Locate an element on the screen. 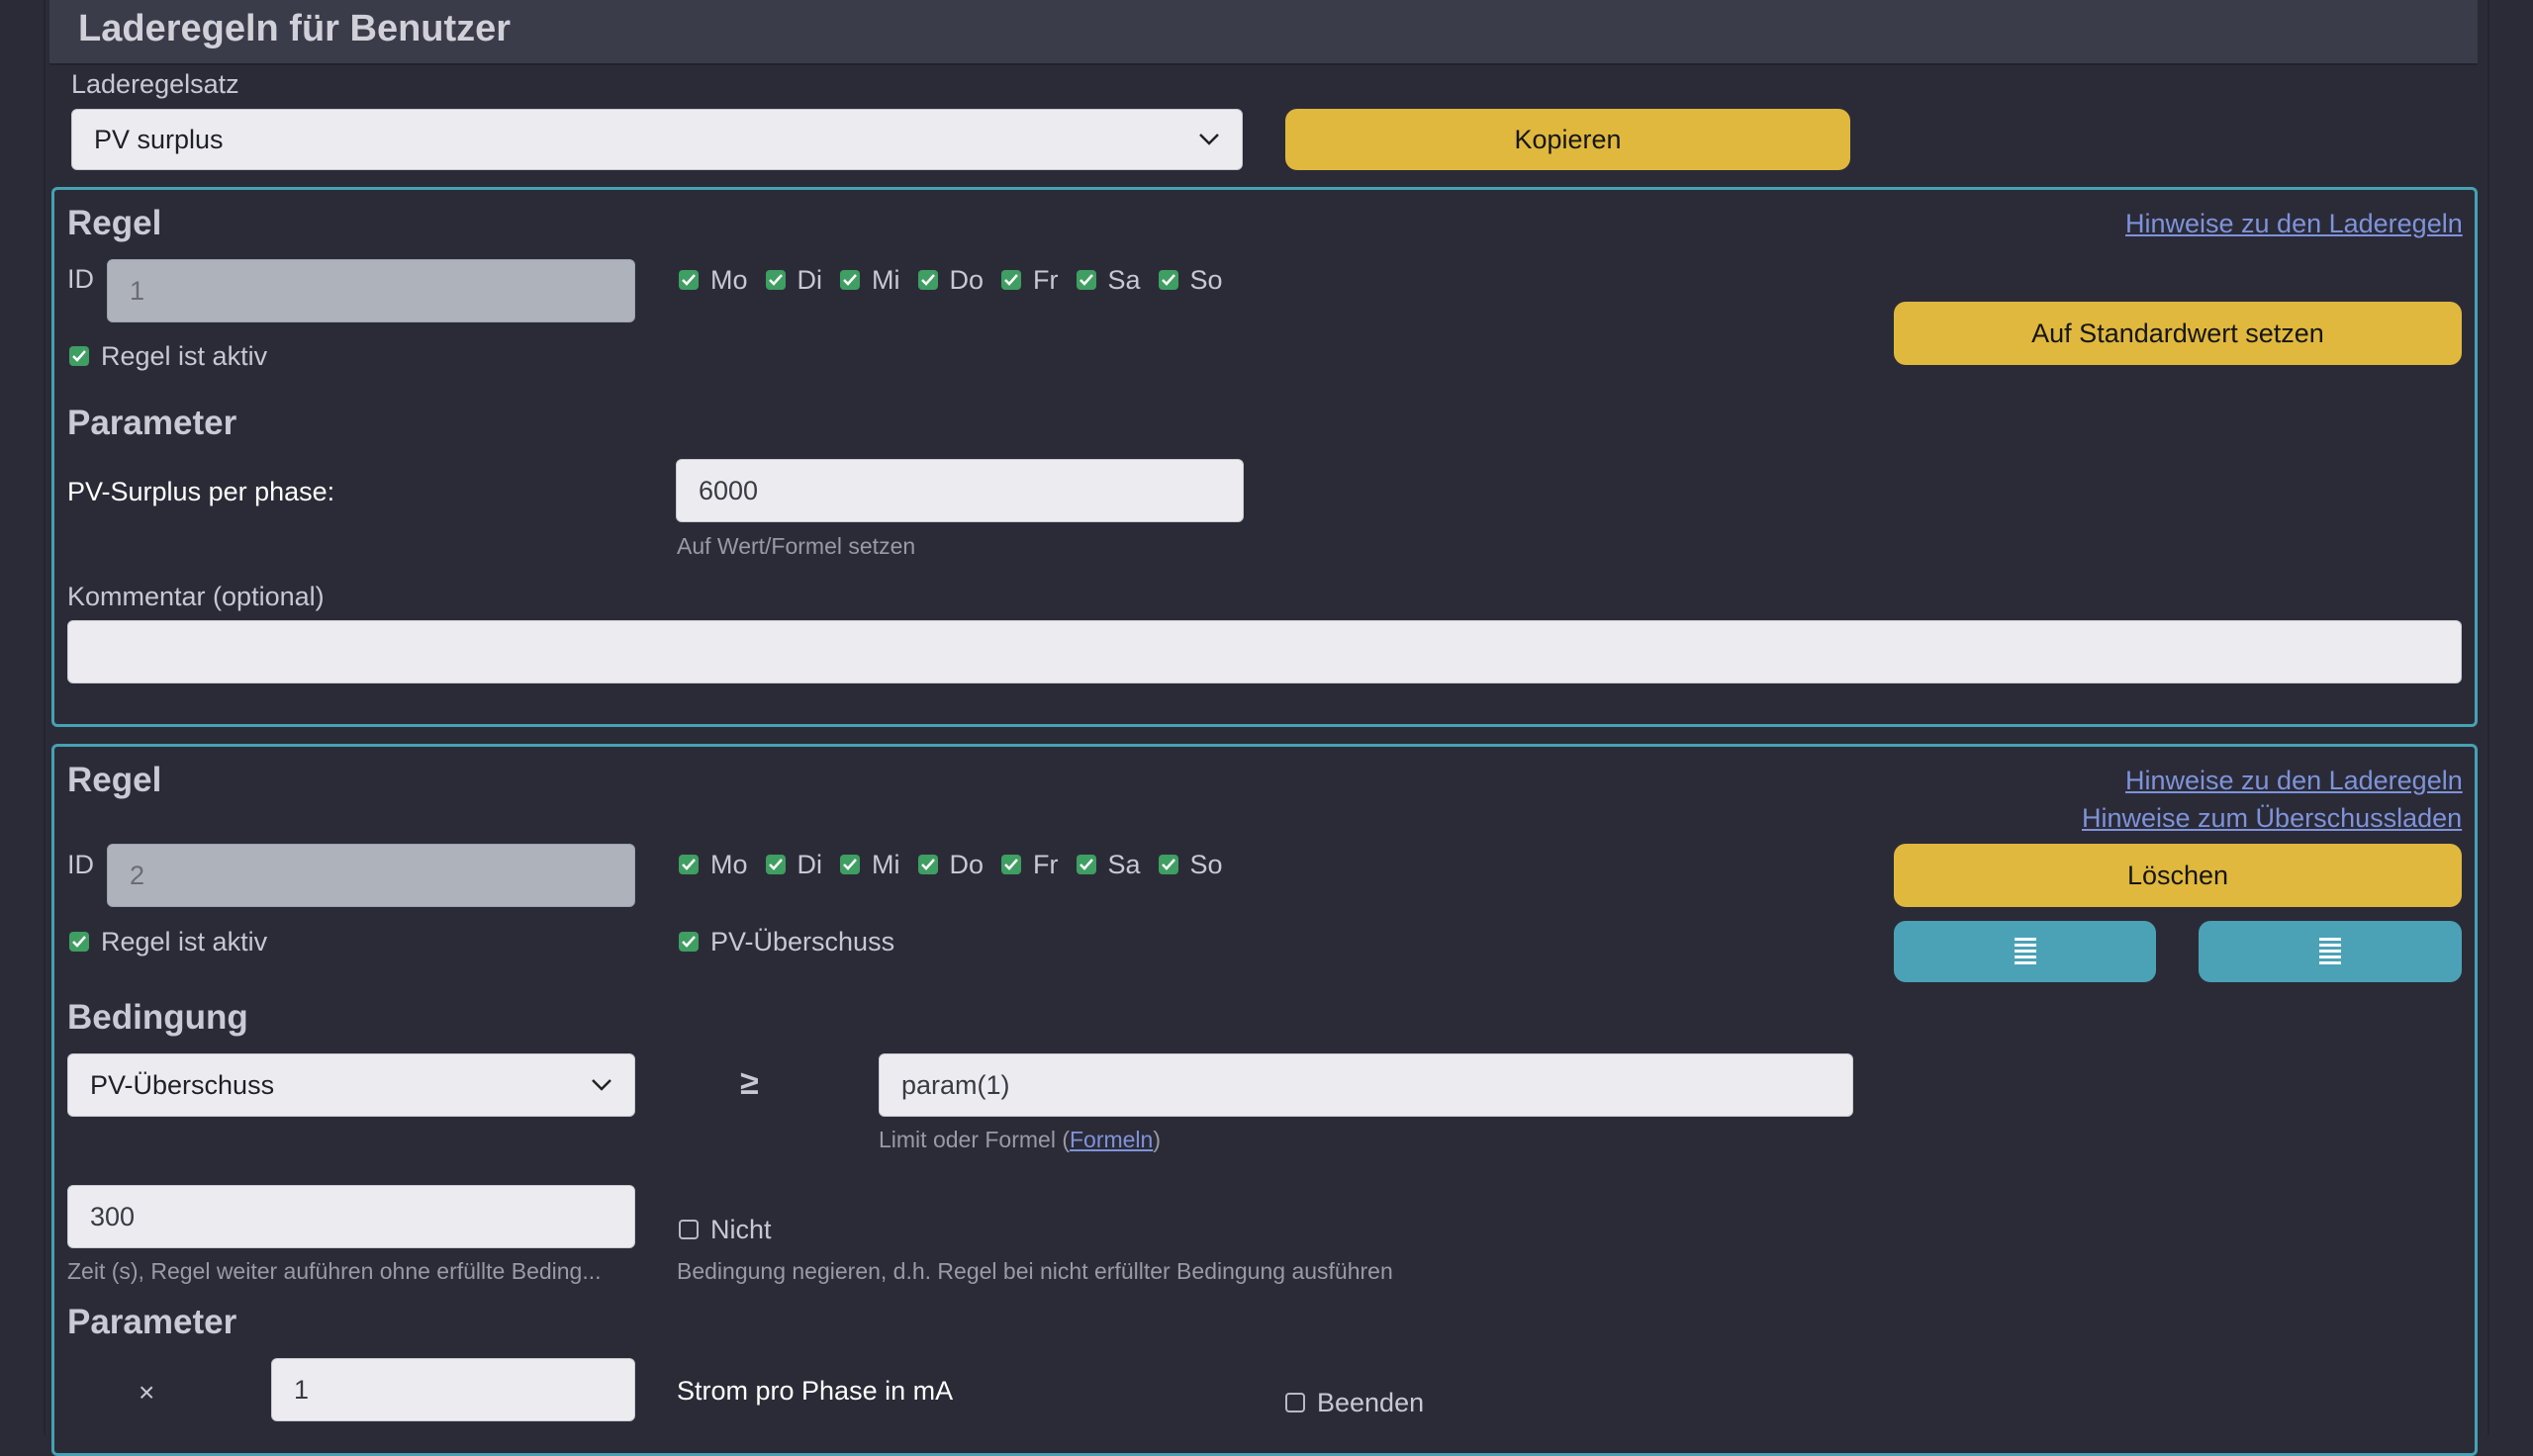 The height and width of the screenshot is (1456, 2533). negate-checkbox: Nicht is located at coordinates (725, 1229).